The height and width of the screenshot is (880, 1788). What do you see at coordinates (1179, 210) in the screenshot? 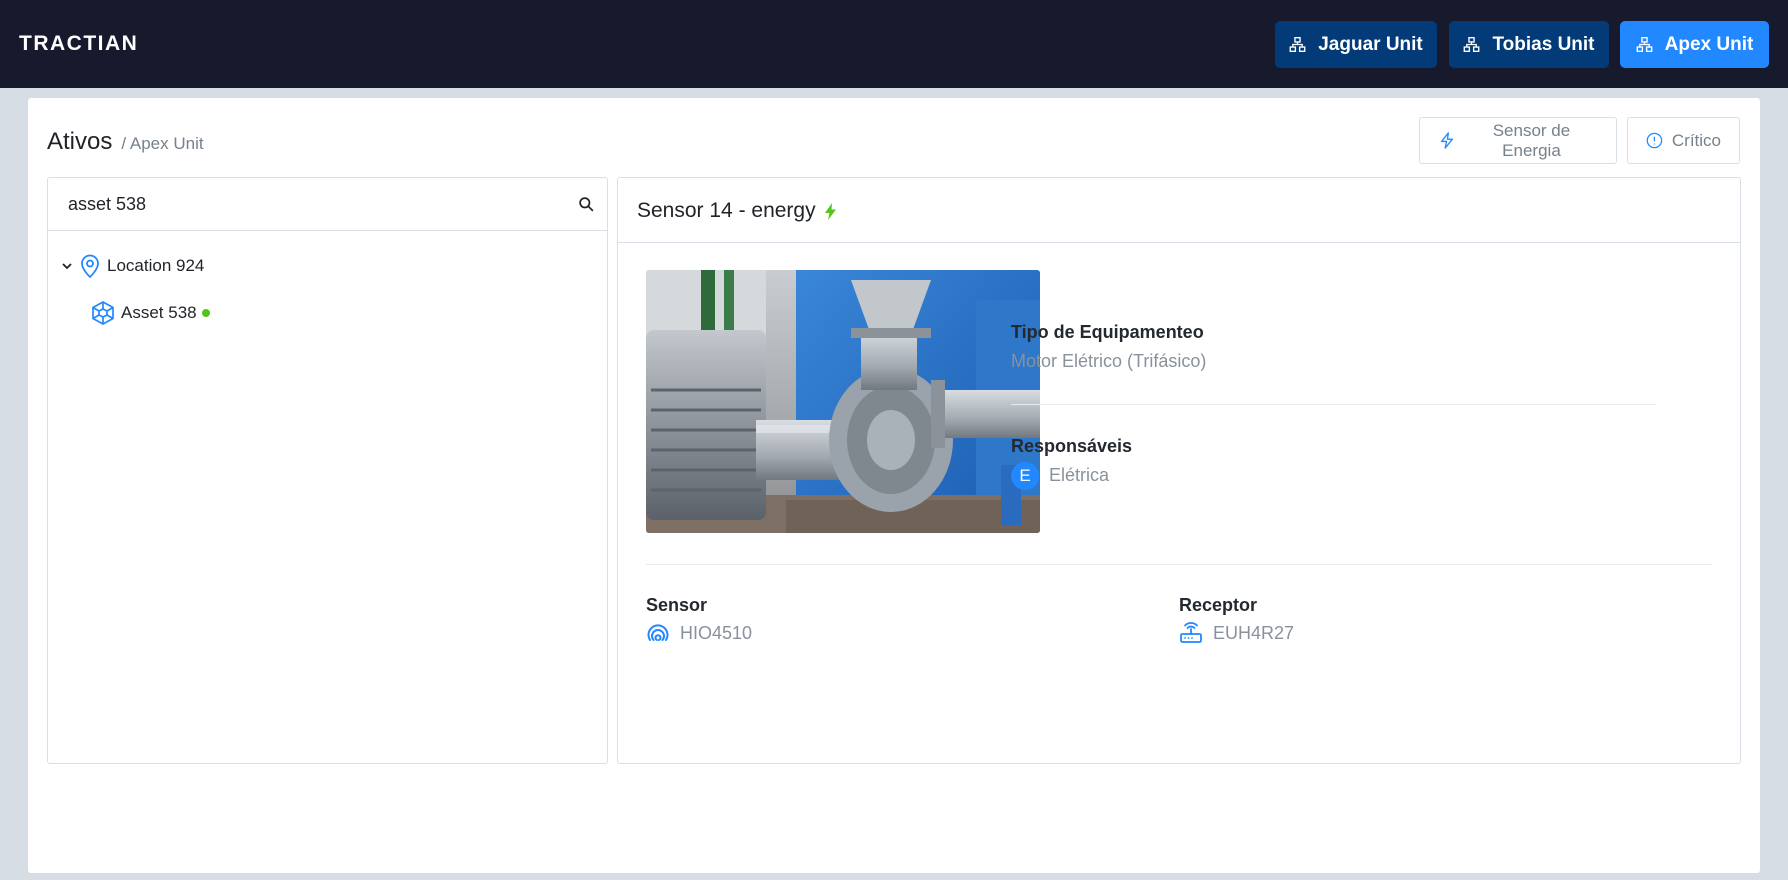
I see `detail-header: Sensor 14 - energy` at bounding box center [1179, 210].